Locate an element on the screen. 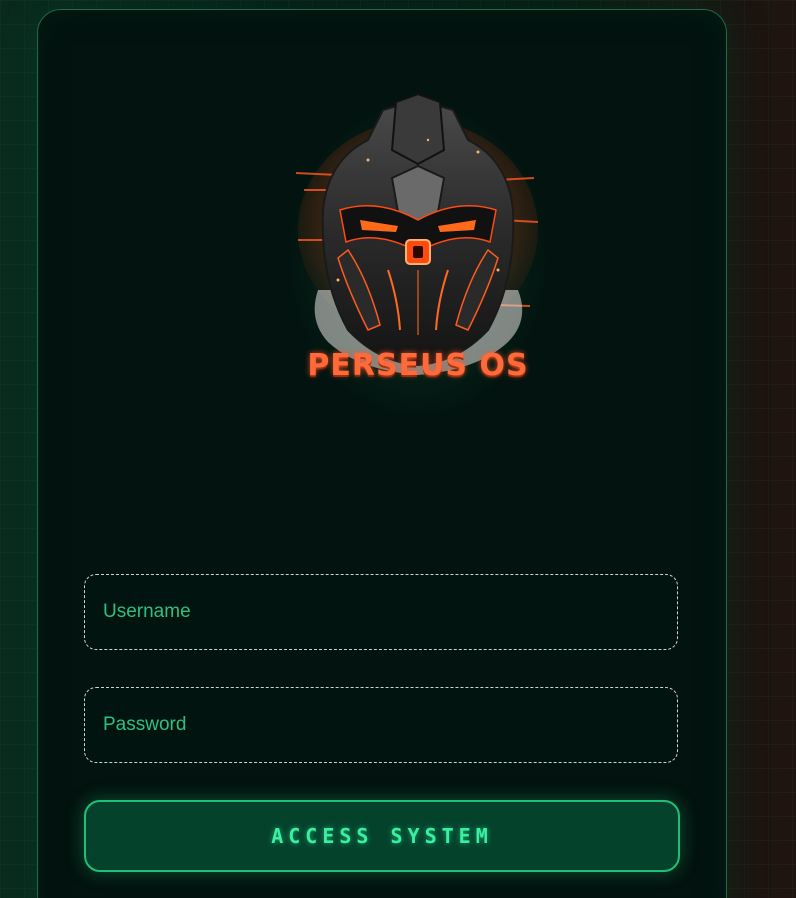  username-field is located at coordinates (381, 612).